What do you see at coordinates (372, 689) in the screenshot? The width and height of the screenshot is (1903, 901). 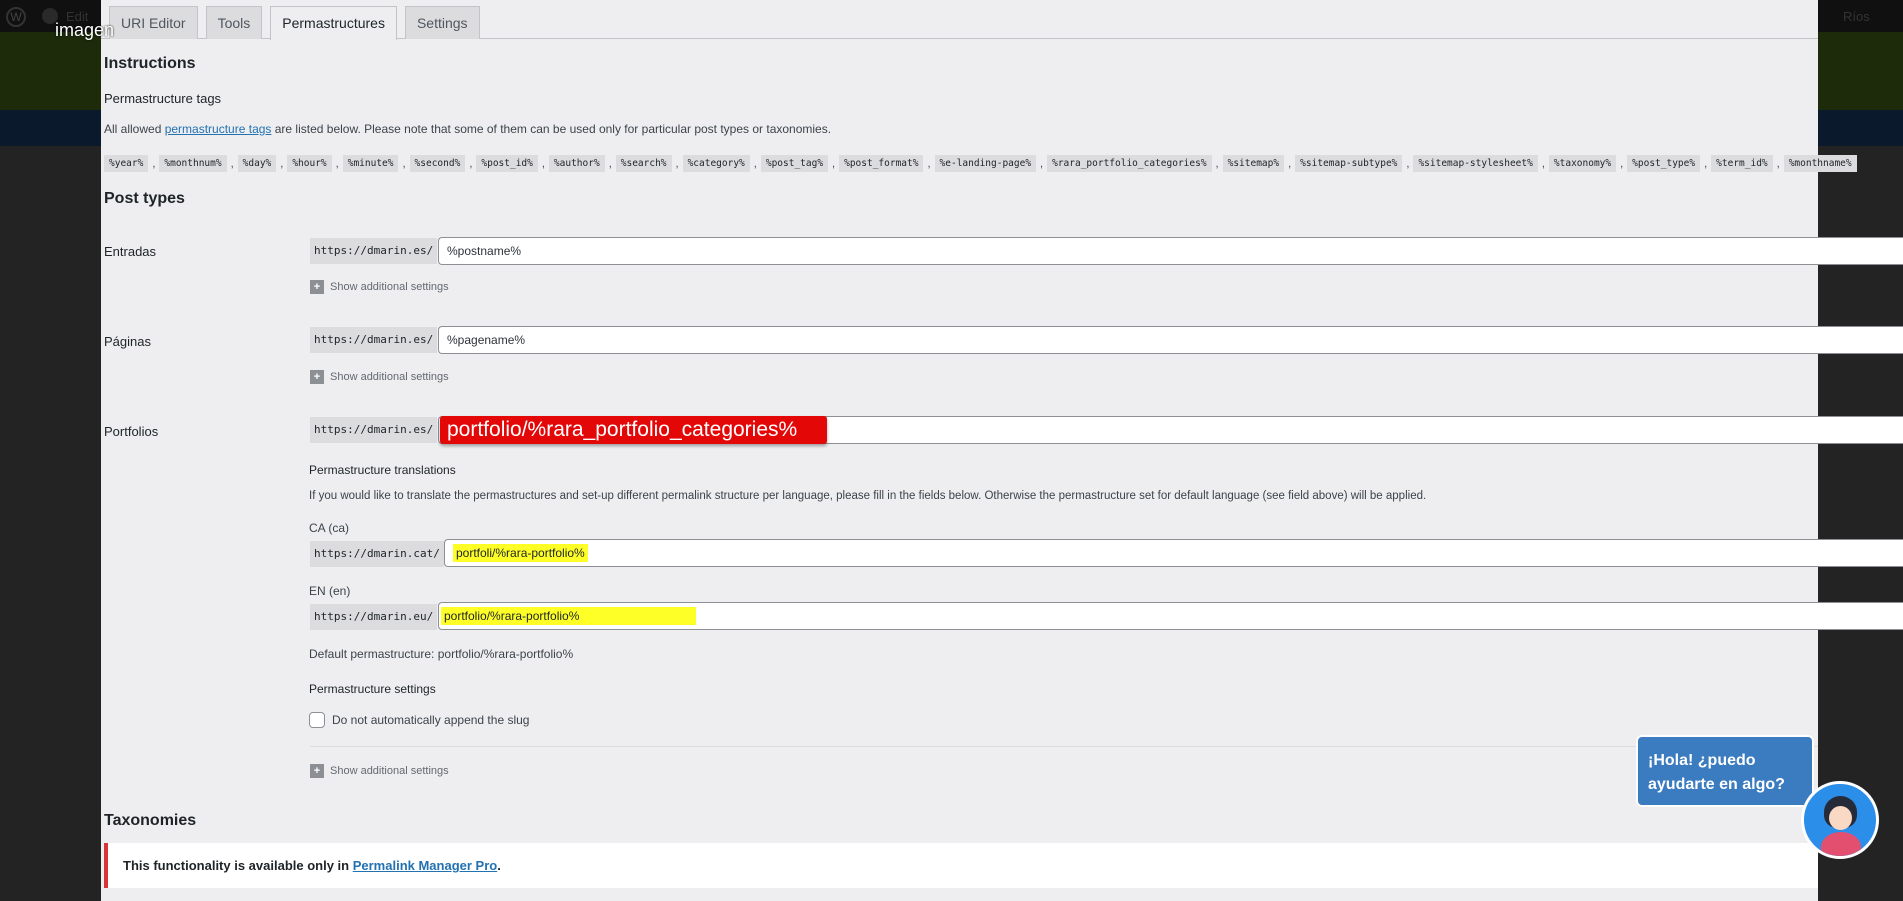 I see `settings-title: Permastructure settings` at bounding box center [372, 689].